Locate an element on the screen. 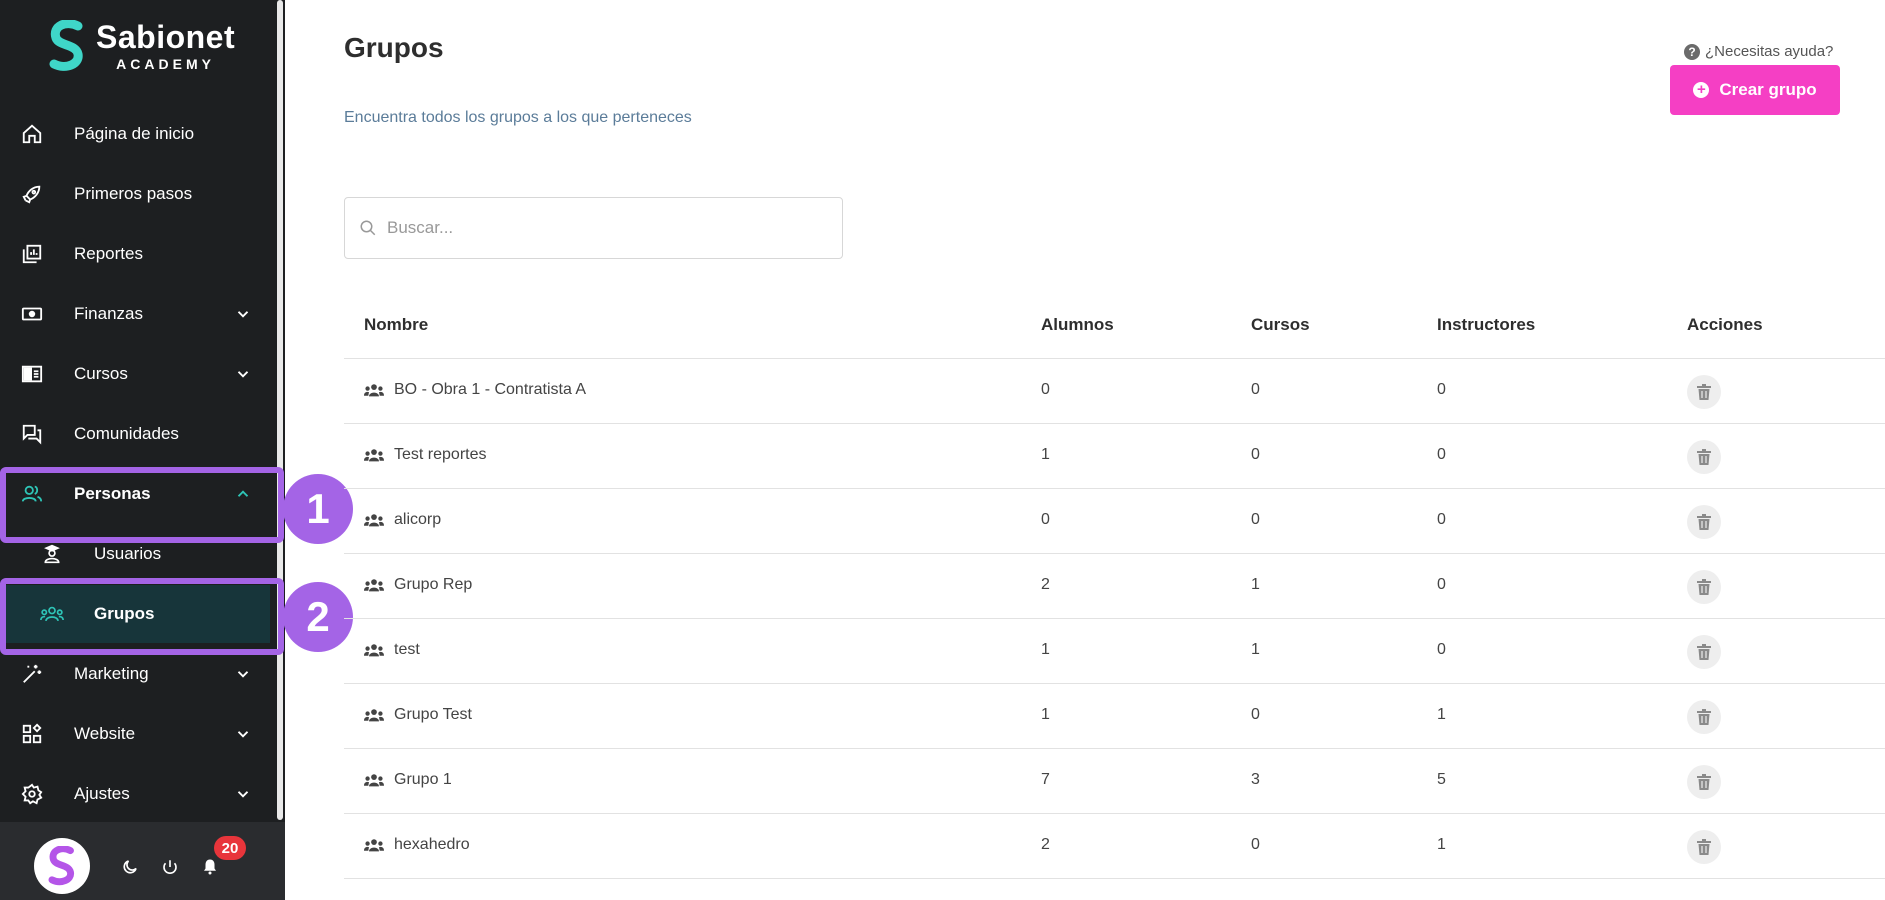 The image size is (1885, 900). table-row: alicorp 0 0 0 is located at coordinates (1114, 521).